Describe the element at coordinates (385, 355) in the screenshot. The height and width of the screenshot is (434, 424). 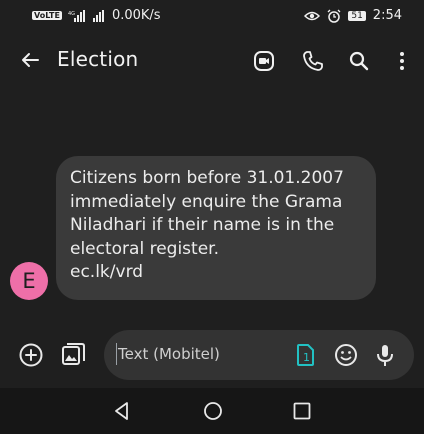
I see `microphone-icon` at that location.